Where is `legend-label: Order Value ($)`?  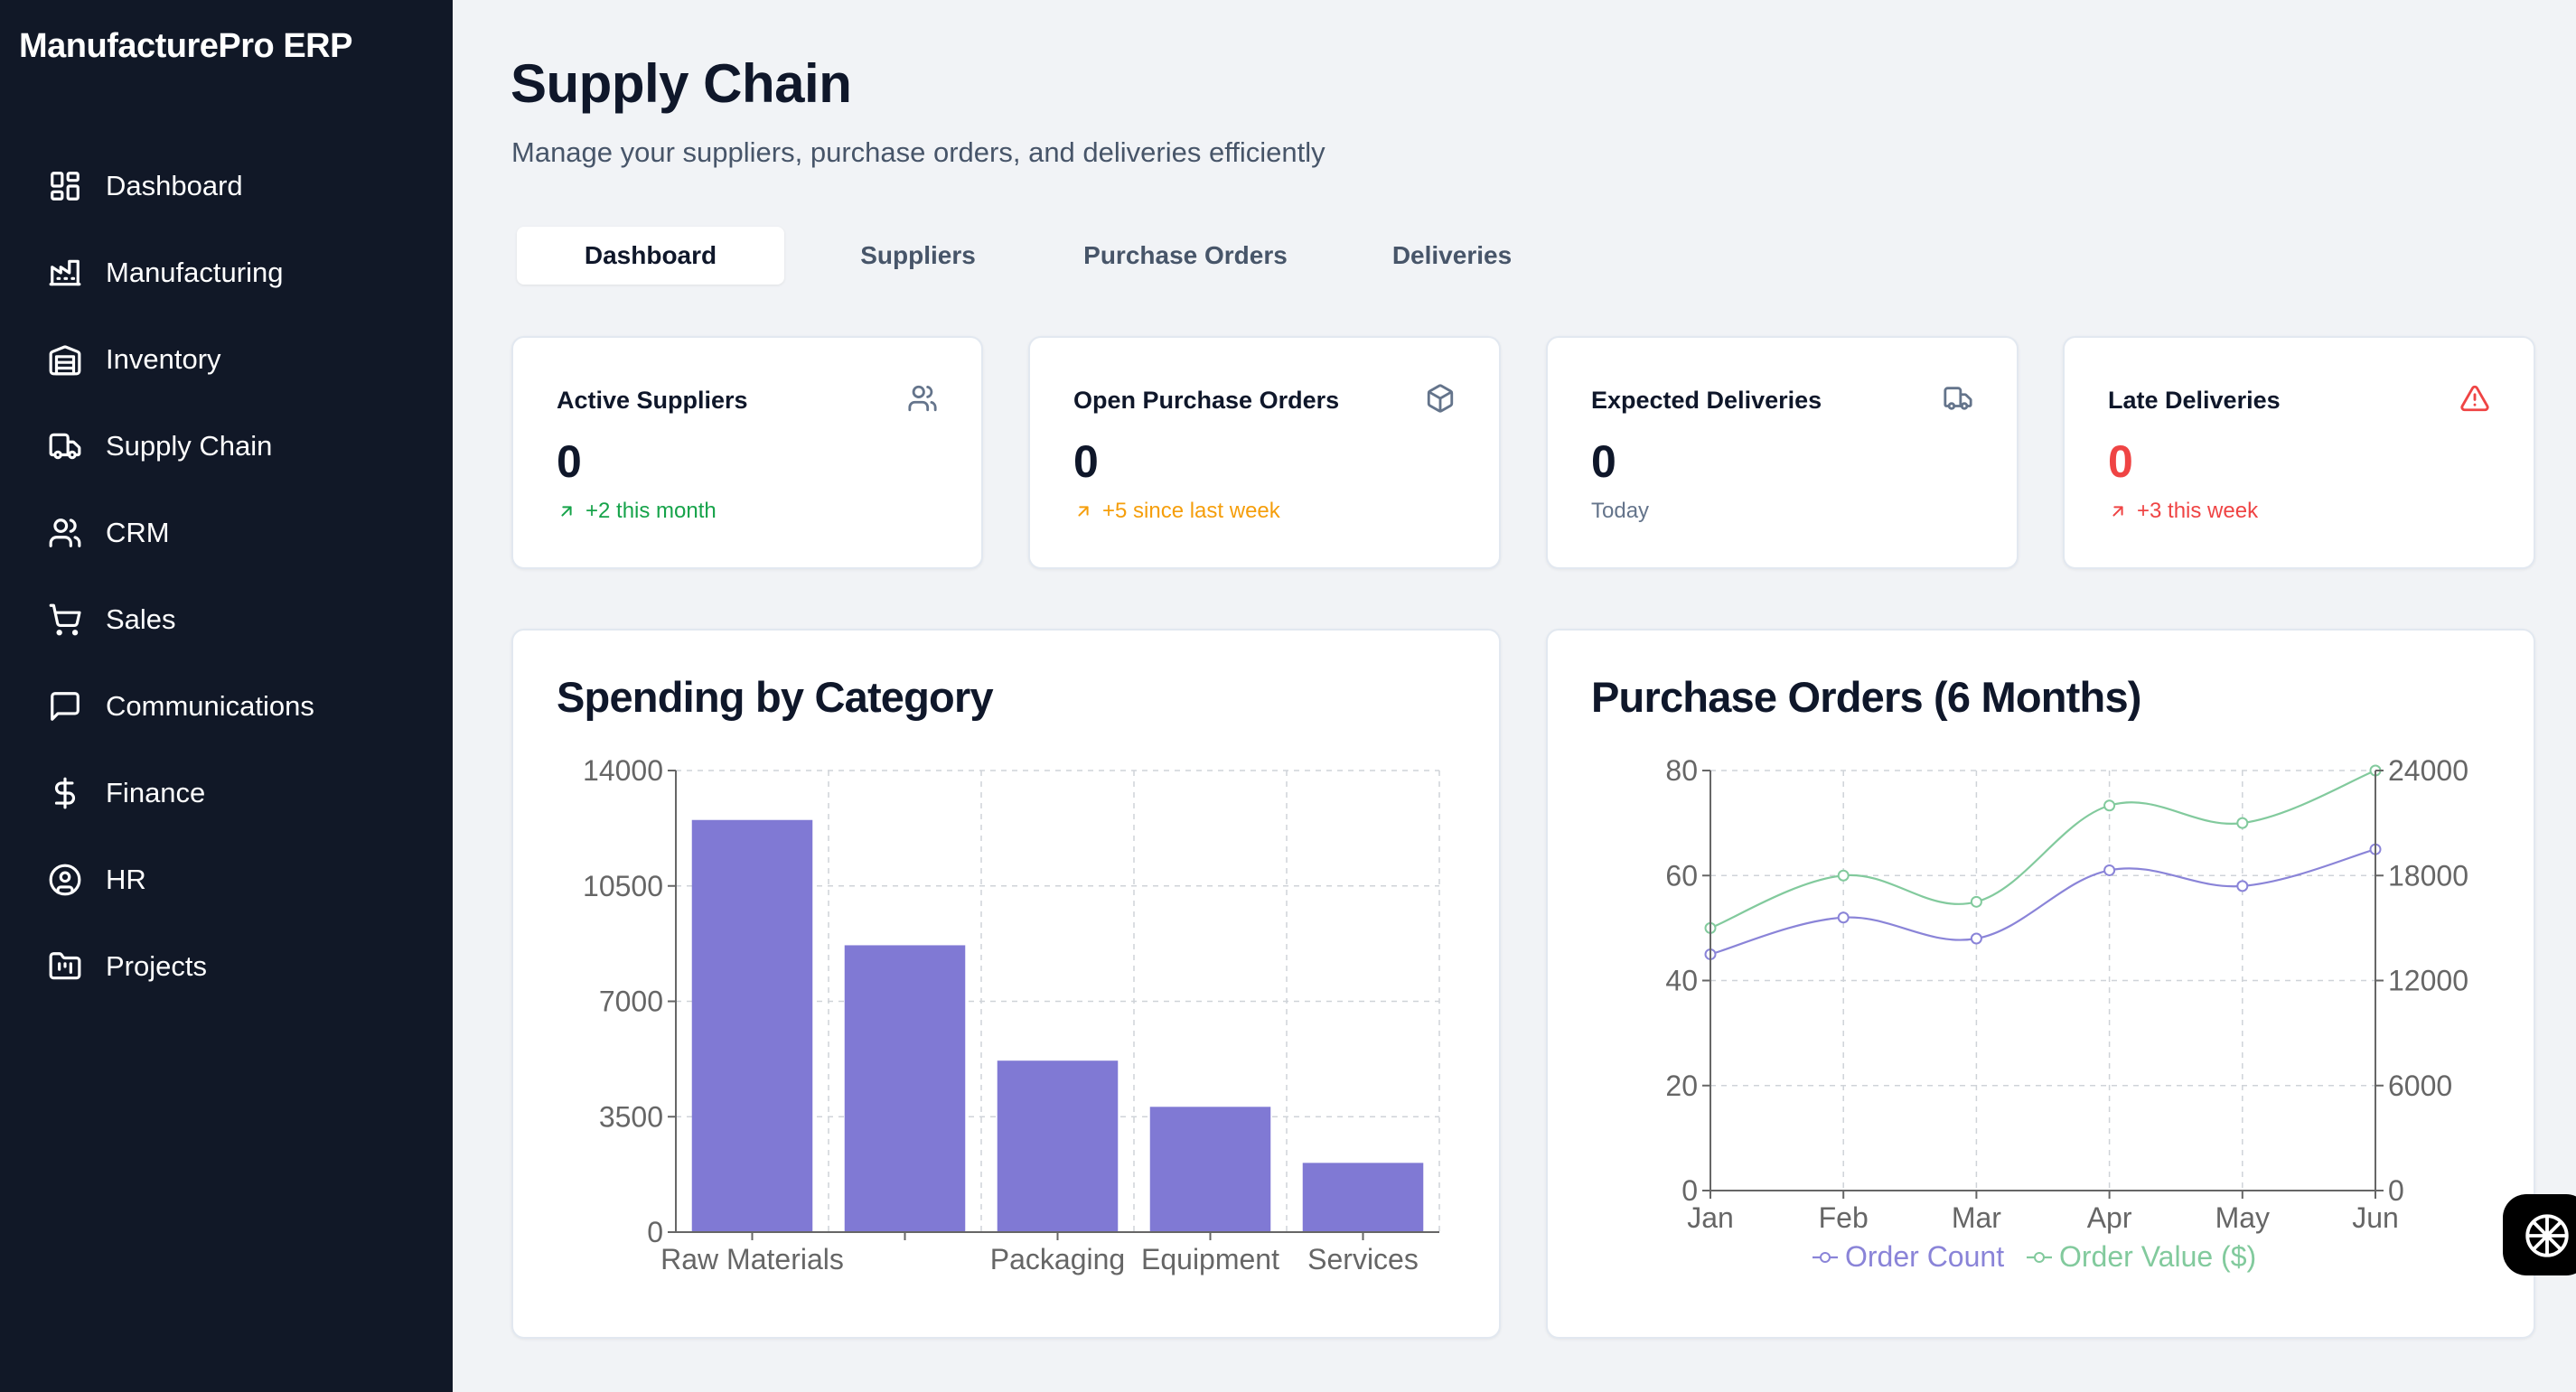
legend-label: Order Value ($) is located at coordinates (2157, 1256).